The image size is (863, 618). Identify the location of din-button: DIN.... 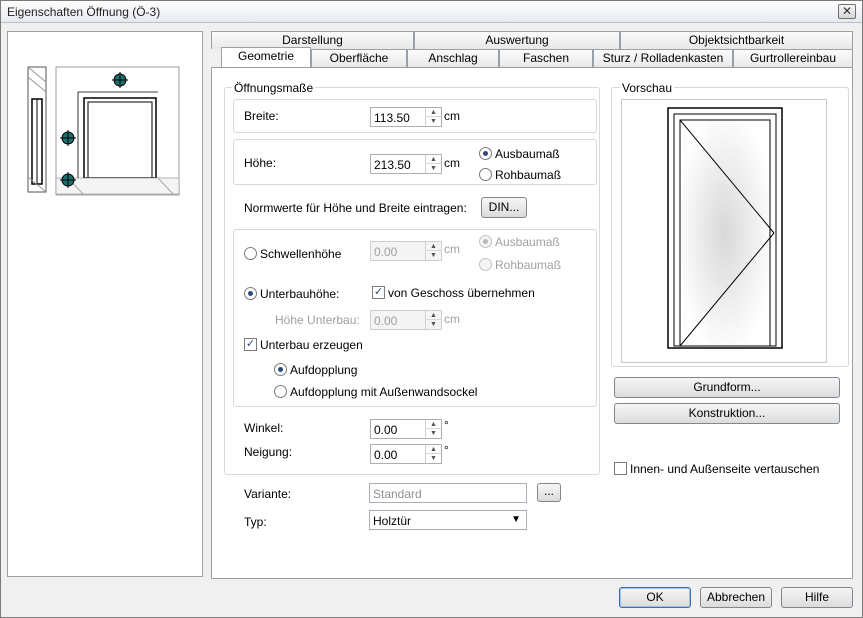
(504, 207).